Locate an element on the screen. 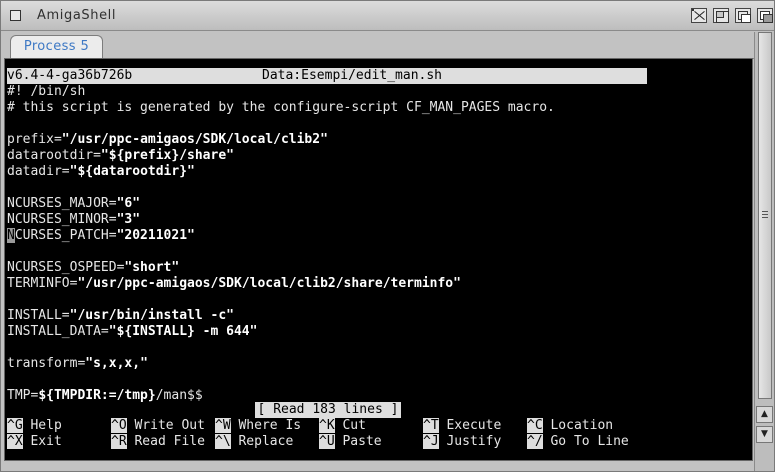 The image size is (775, 472). shortcut-label: Write Out is located at coordinates (169, 425).